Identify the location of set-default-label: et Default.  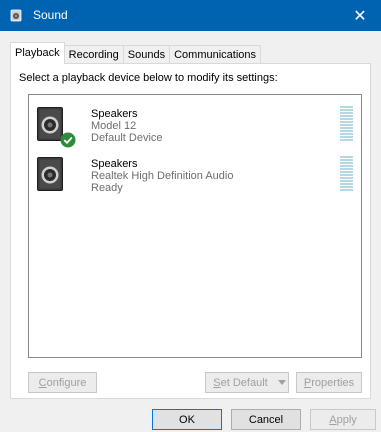
(244, 382).